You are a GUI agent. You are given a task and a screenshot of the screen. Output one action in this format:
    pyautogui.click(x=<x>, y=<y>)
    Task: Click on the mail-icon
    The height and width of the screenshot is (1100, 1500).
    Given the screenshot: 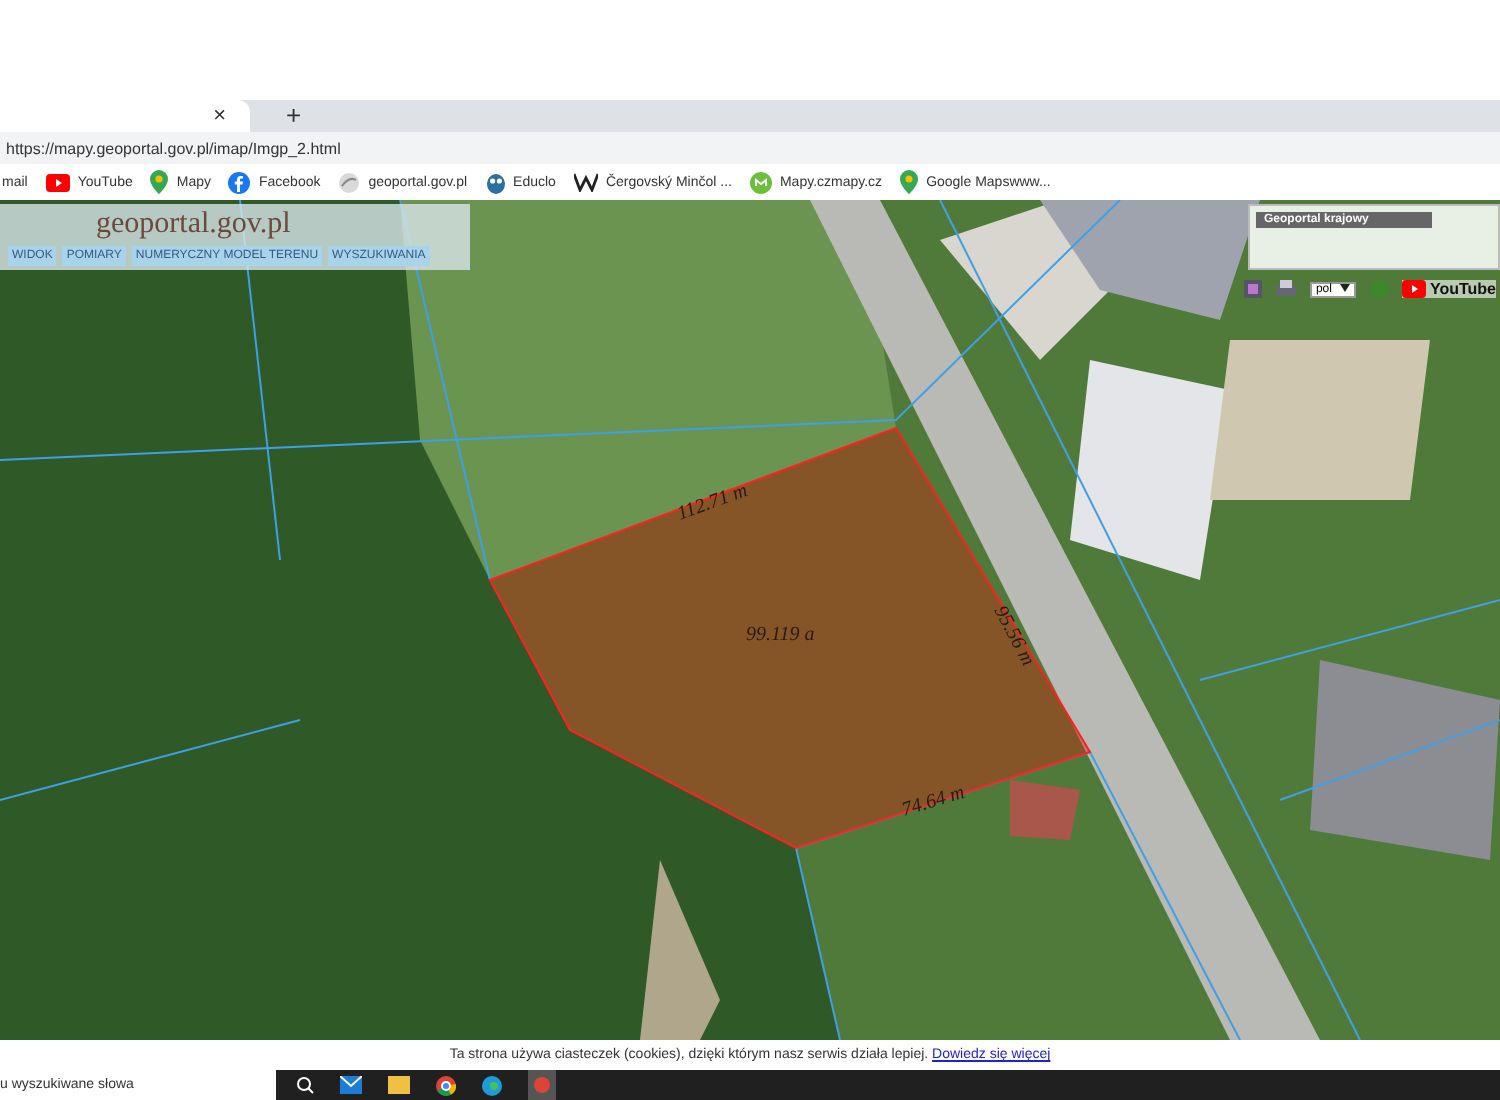 What is the action you would take?
    pyautogui.click(x=351, y=1085)
    